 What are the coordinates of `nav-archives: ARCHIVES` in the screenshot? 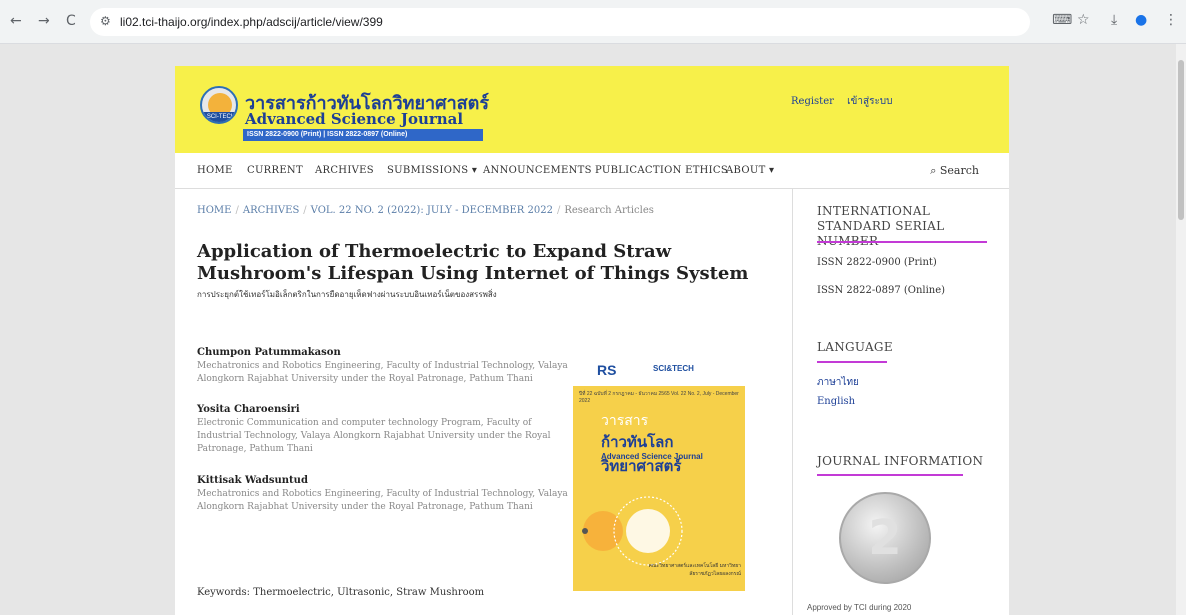 It's located at (344, 170).